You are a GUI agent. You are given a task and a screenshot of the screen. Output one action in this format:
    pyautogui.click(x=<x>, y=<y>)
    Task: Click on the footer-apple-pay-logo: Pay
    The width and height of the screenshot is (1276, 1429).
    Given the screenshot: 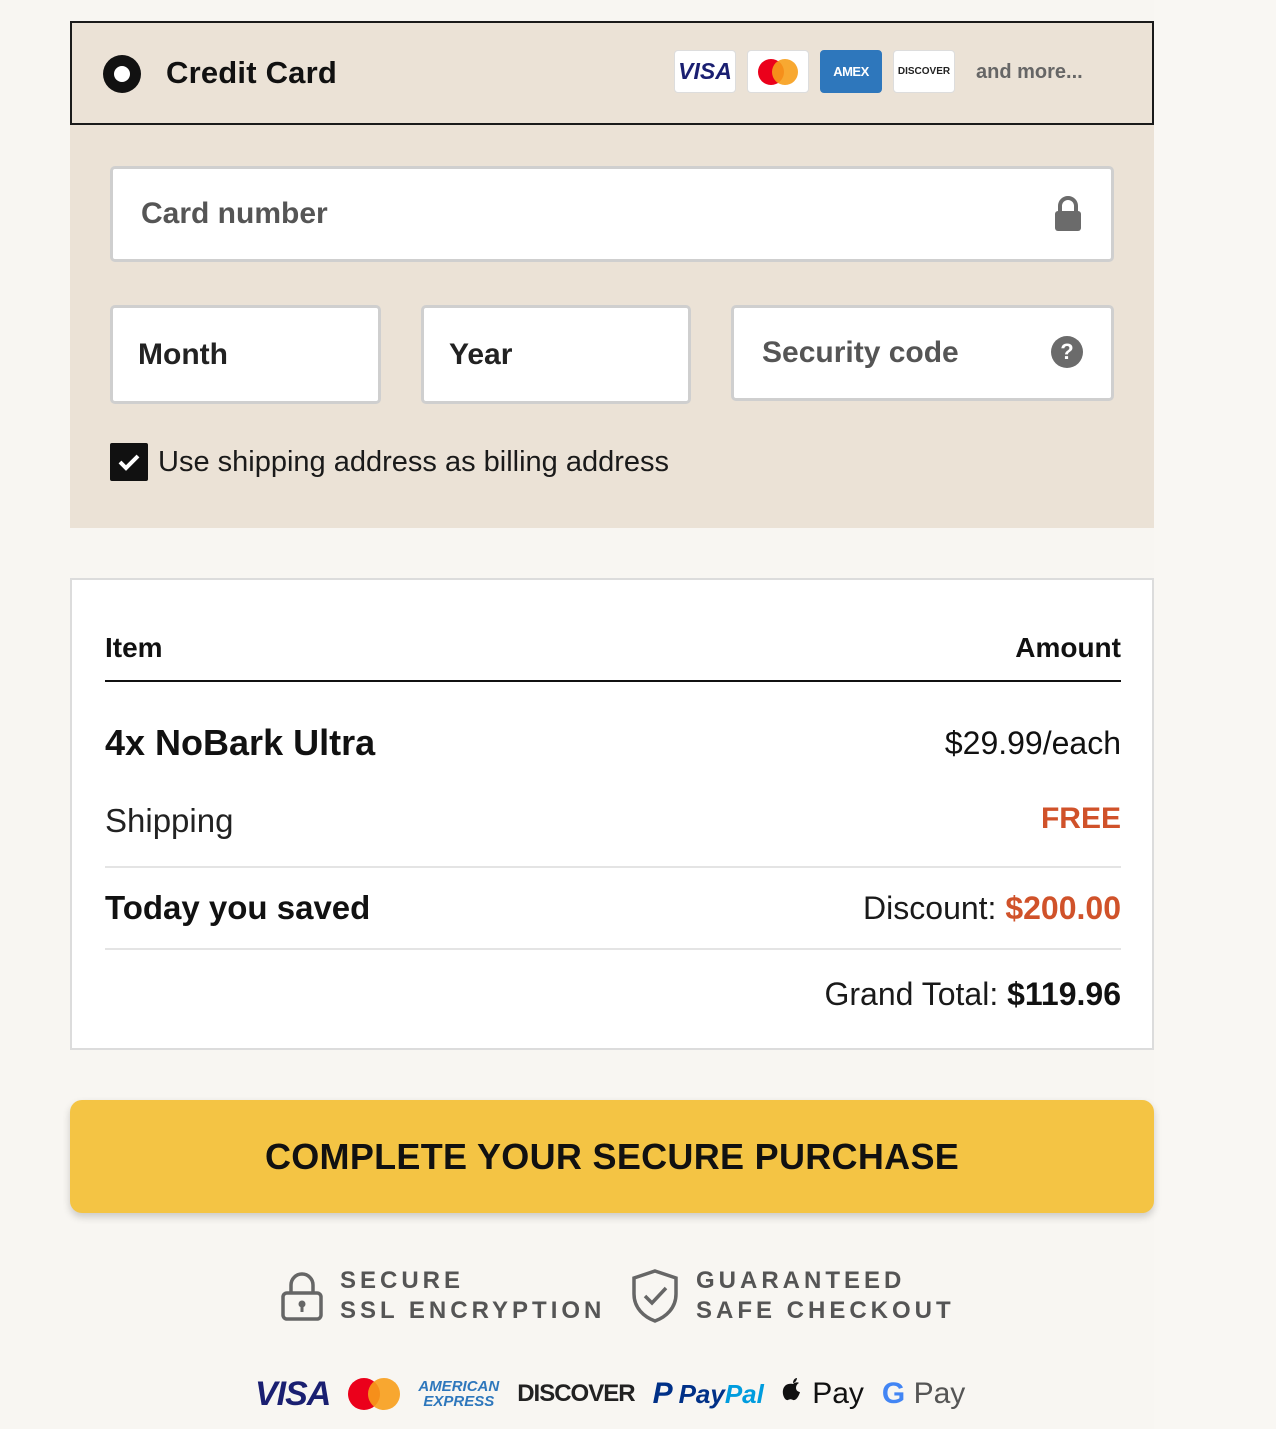 What is the action you would take?
    pyautogui.click(x=823, y=1394)
    